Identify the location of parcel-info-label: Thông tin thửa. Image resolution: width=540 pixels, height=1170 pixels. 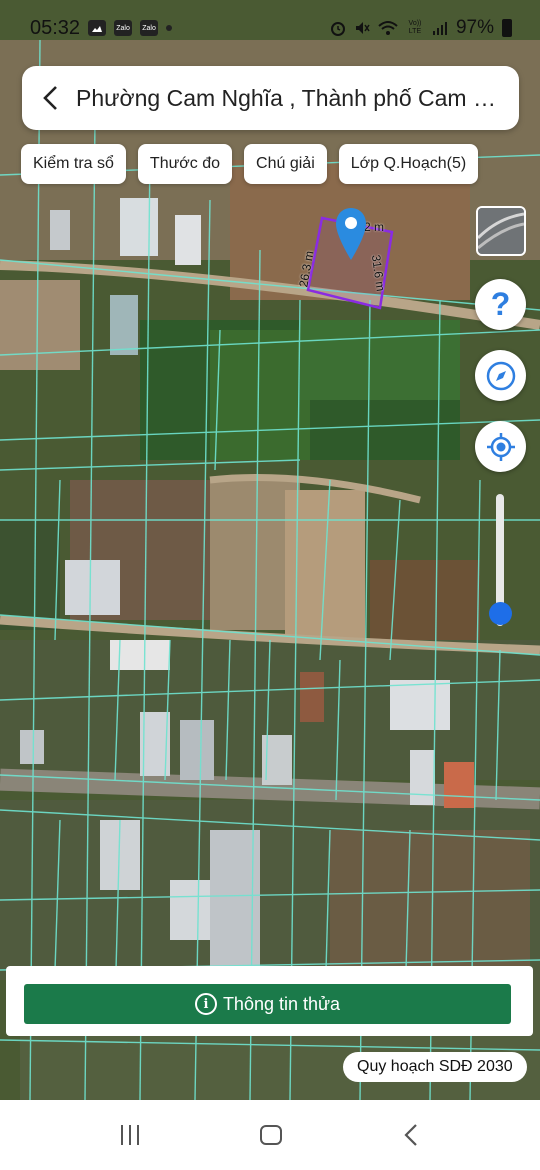
(281, 1003).